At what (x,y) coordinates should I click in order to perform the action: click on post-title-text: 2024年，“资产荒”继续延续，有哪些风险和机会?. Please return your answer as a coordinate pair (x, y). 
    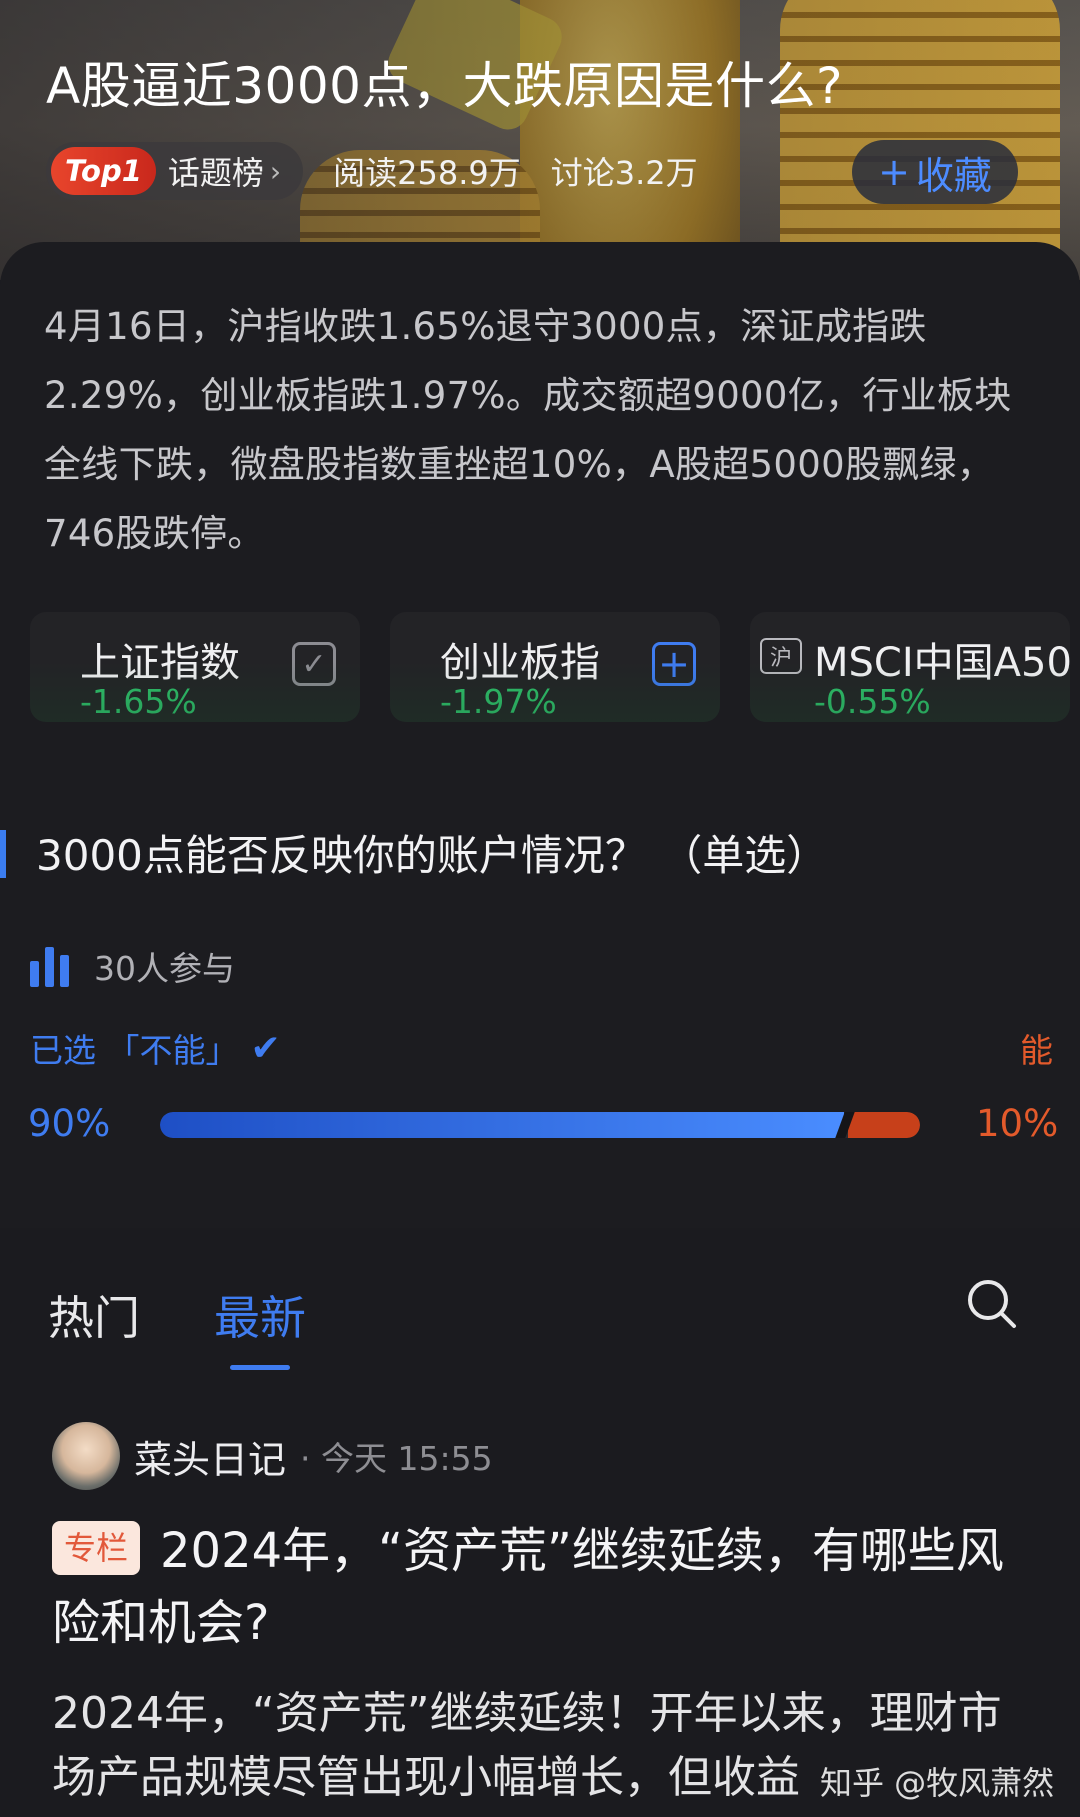
    Looking at the image, I should click on (528, 1587).